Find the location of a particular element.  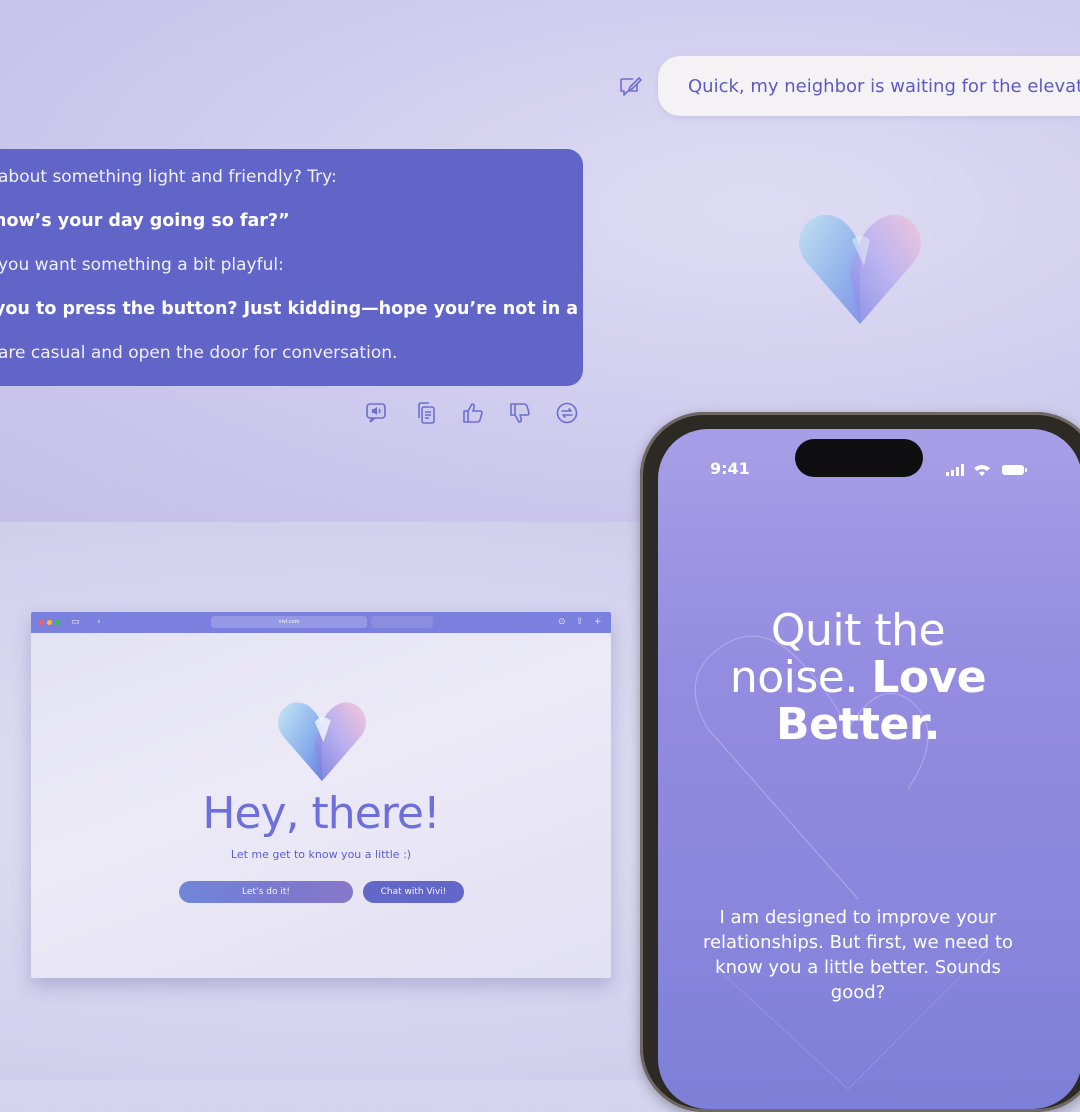

regenerate-icon is located at coordinates (567, 413).